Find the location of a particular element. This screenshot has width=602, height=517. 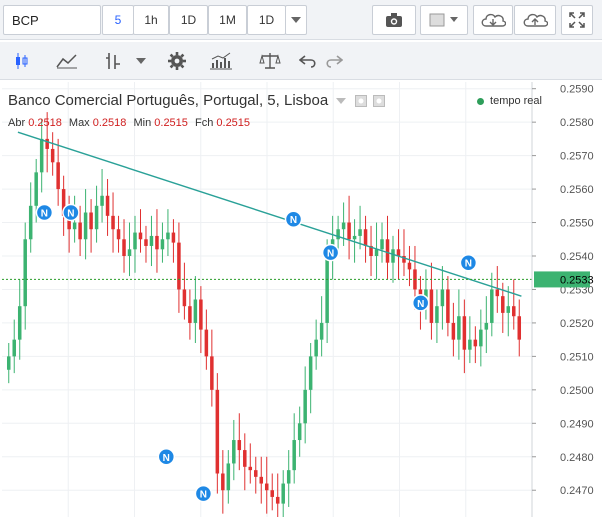

candles-style-button is located at coordinates (22, 61).